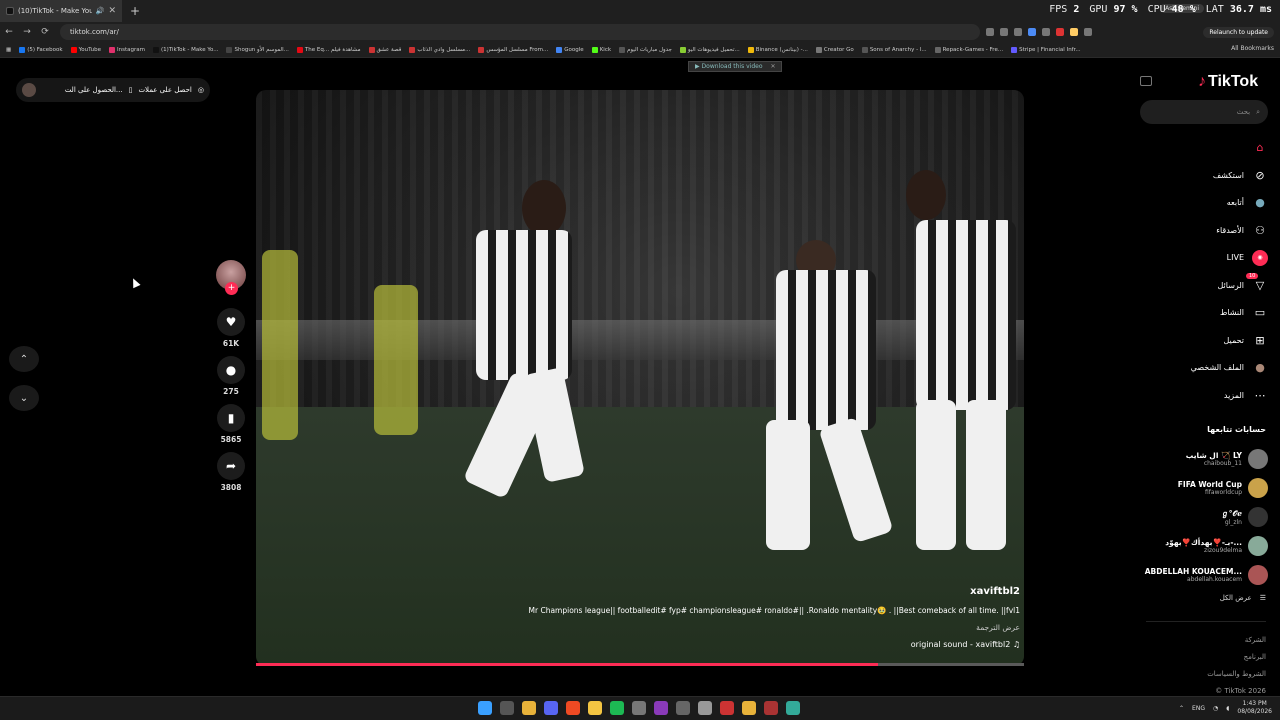 Image resolution: width=1280 pixels, height=720 pixels. I want to click on discord-icon, so click(551, 708).